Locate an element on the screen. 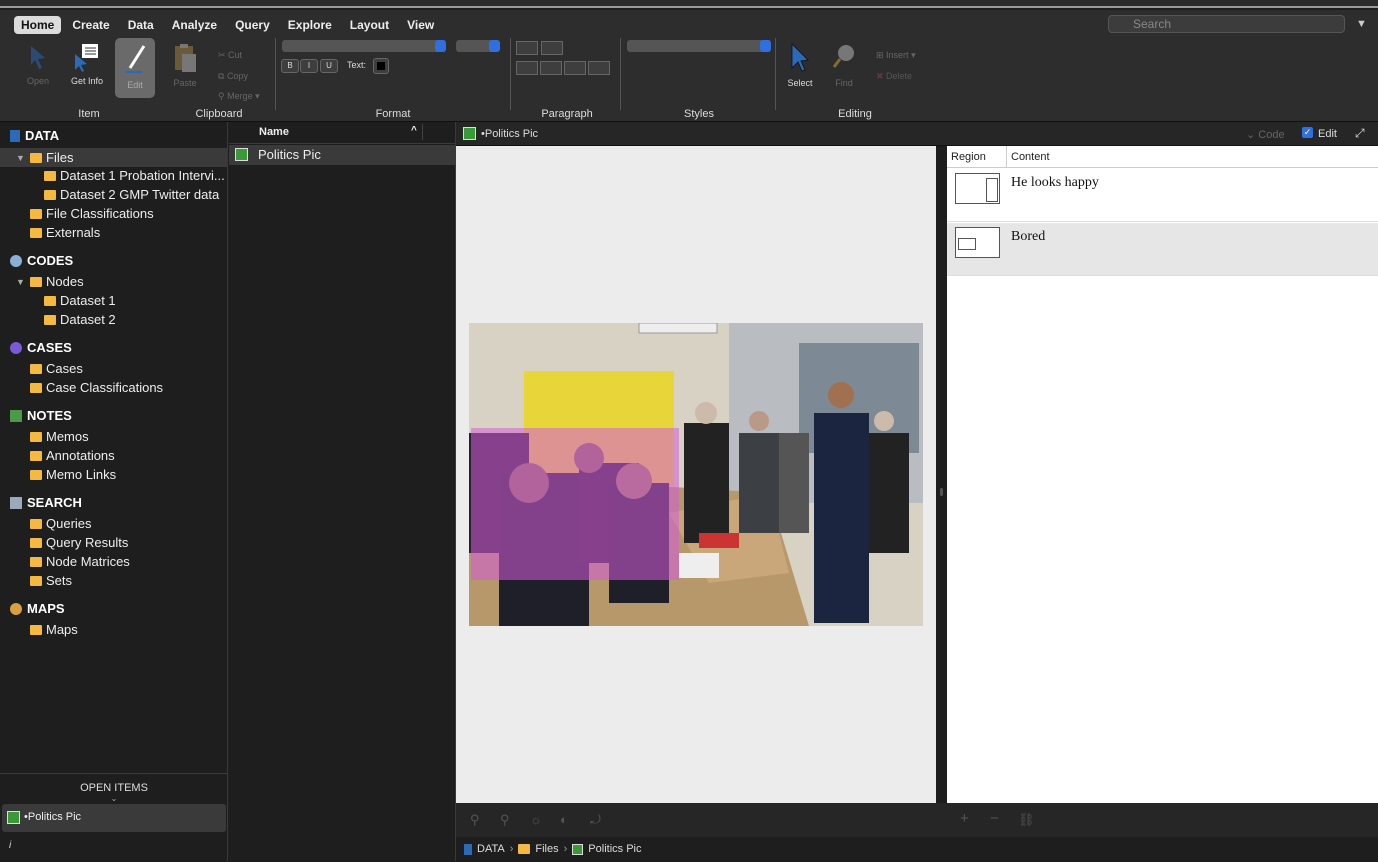  format-group: B I U Text: Format is located at coordinates (393, 79).